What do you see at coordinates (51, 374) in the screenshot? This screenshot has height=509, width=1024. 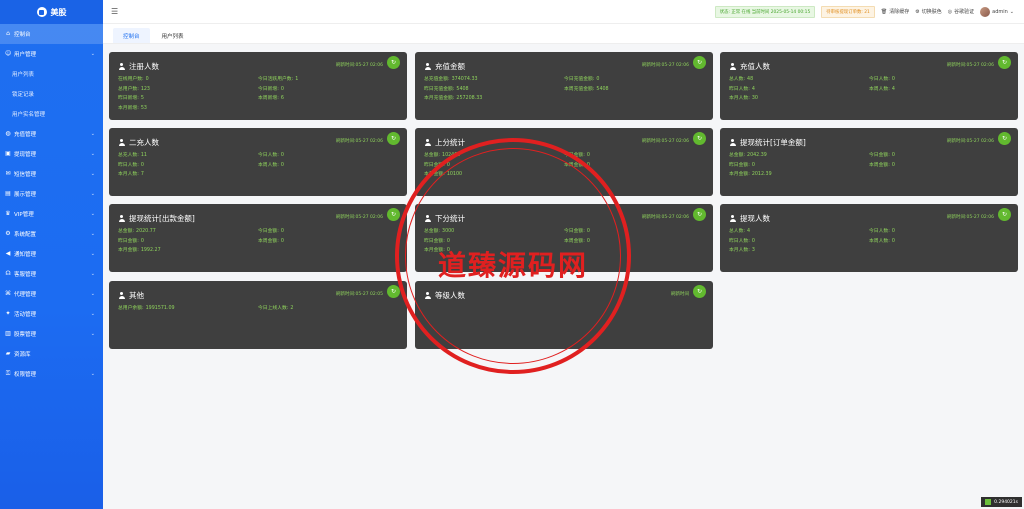 I see `sidebar-item-17: ⚿ 权限管理 ⌄` at bounding box center [51, 374].